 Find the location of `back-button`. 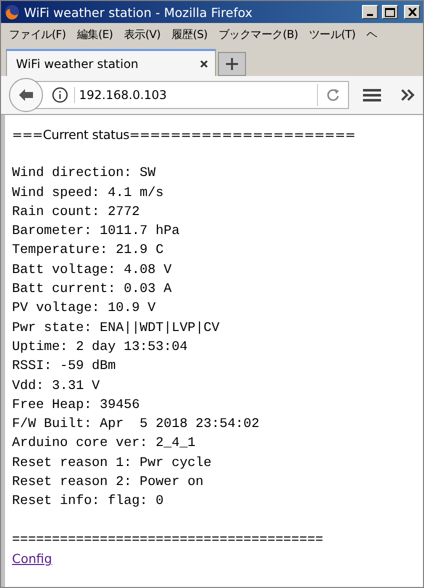

back-button is located at coordinates (26, 95).